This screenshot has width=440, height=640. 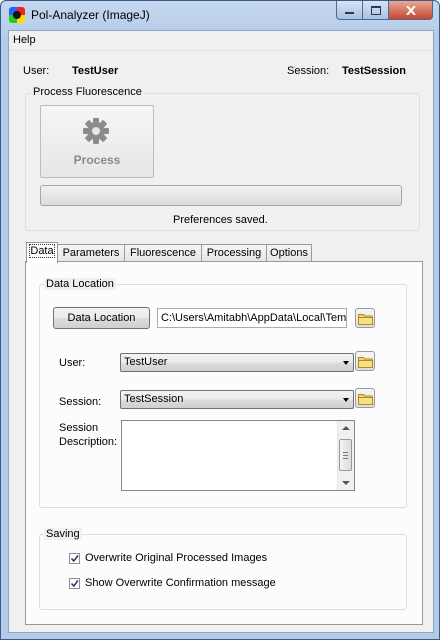 I want to click on app-icon, so click(x=17, y=15).